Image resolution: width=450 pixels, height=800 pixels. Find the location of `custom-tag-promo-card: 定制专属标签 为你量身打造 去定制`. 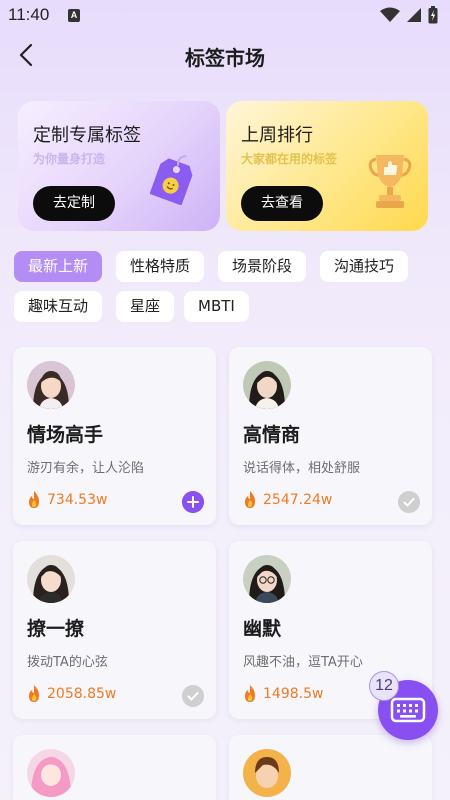

custom-tag-promo-card: 定制专属标签 为你量身打造 去定制 is located at coordinates (119, 166).